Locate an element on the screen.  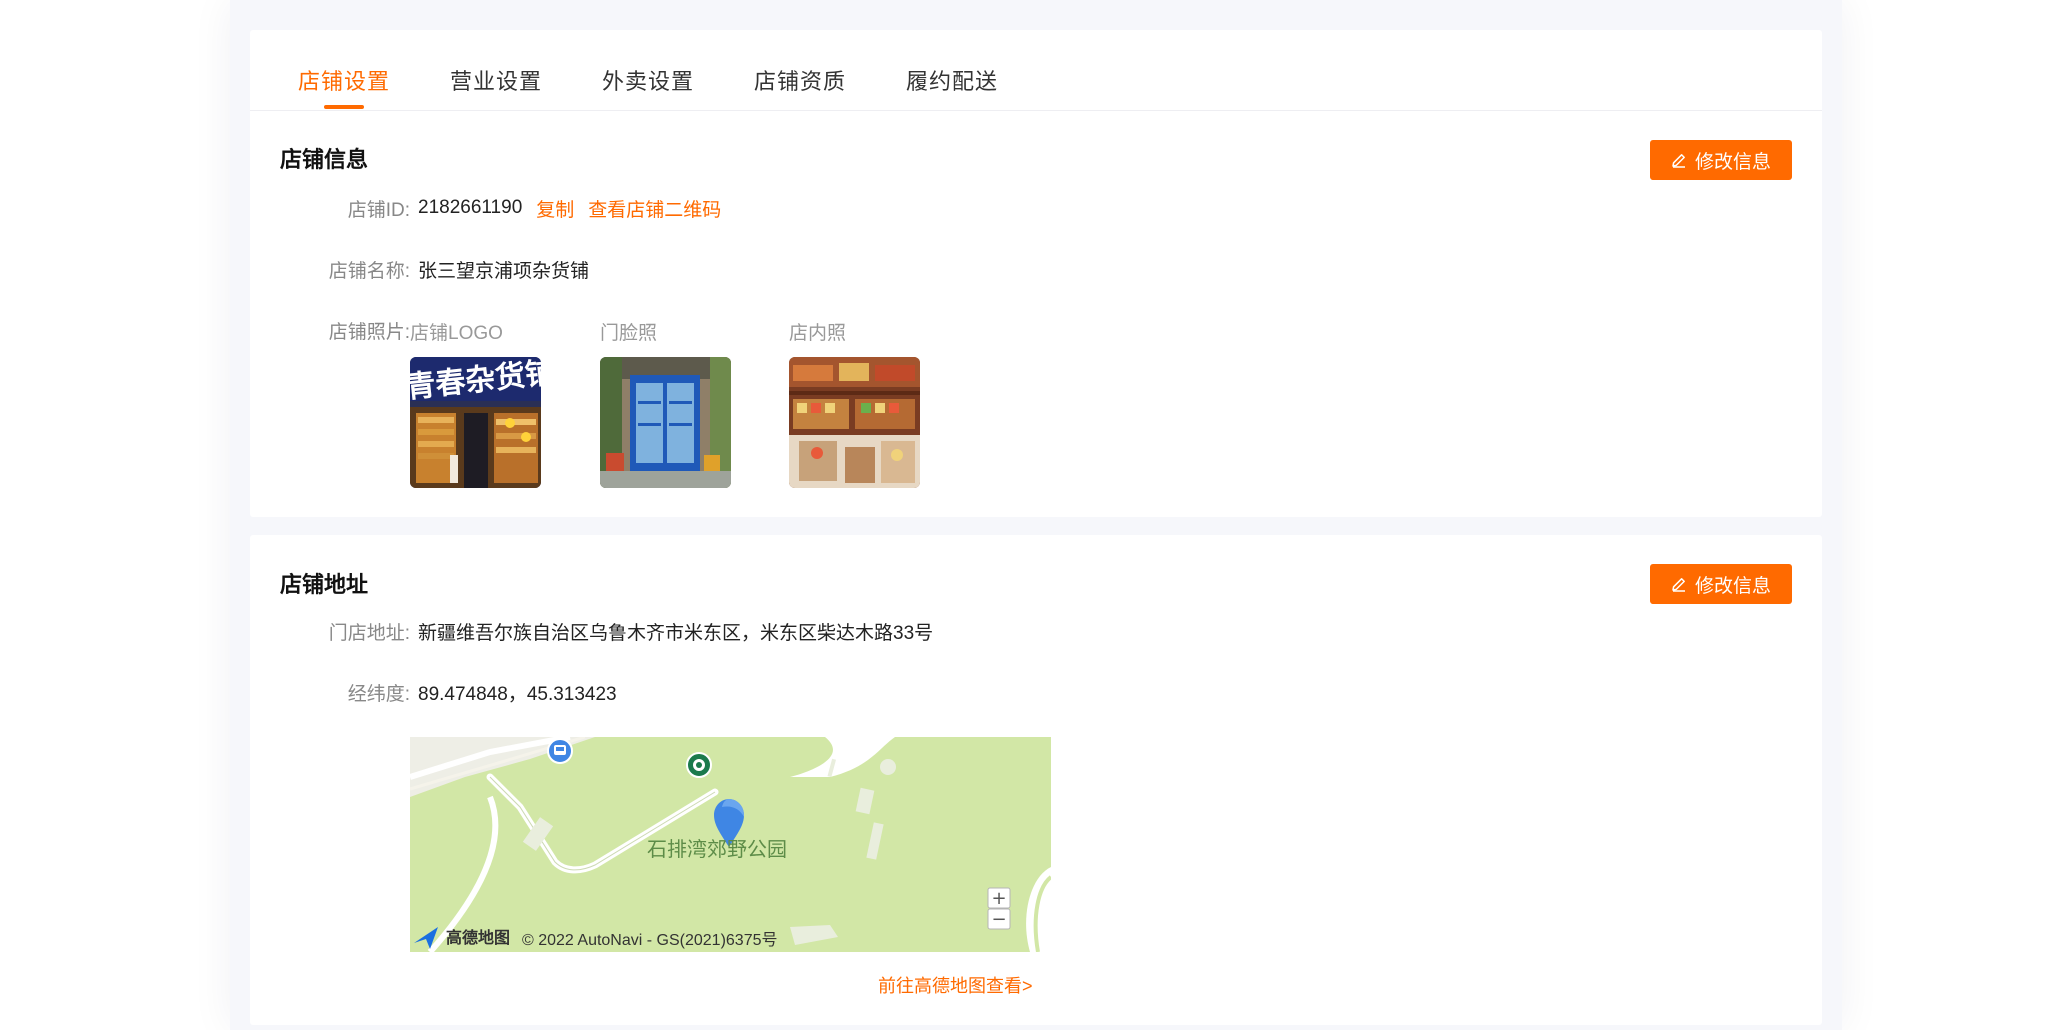
active-tab-indicator is located at coordinates (344, 107).